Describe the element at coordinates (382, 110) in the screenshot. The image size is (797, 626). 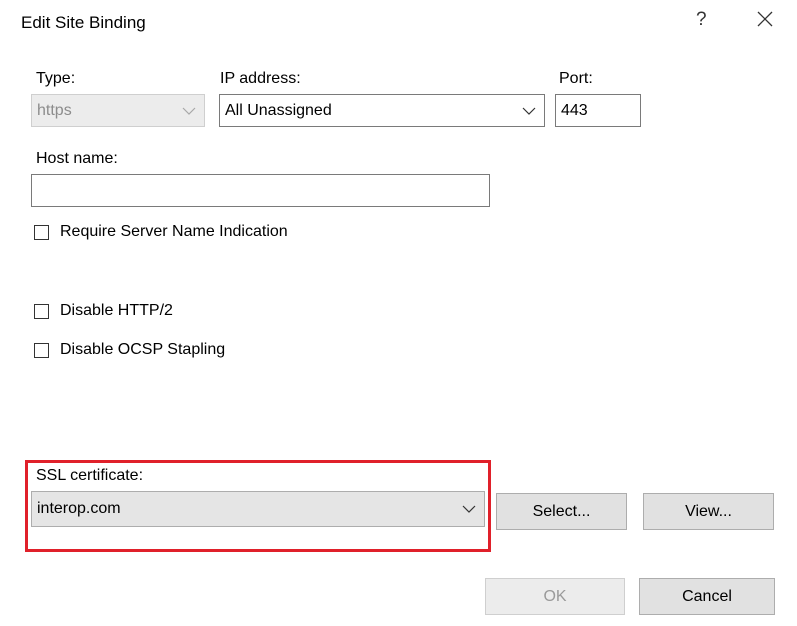
I see `ip-address-select: All Unassigned` at that location.